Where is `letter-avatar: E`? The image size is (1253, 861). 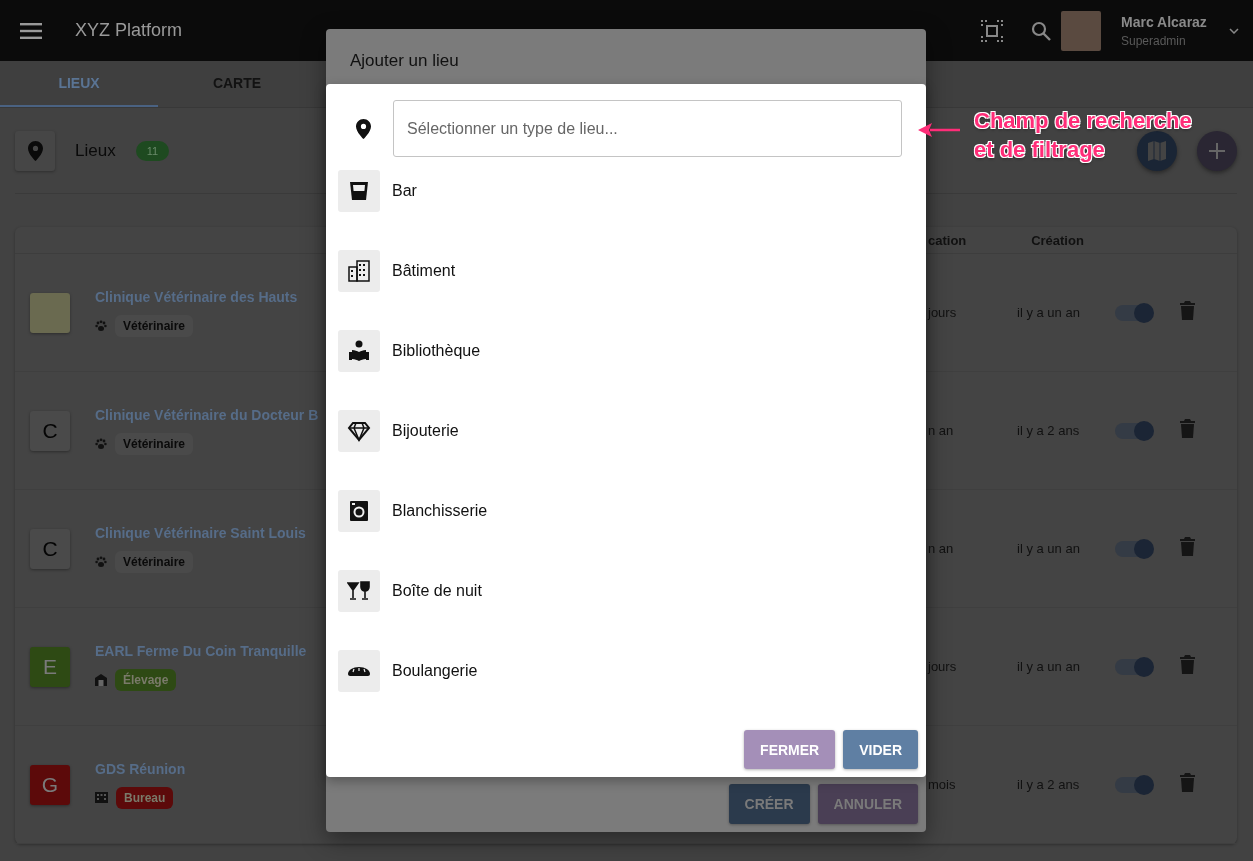 letter-avatar: E is located at coordinates (50, 666).